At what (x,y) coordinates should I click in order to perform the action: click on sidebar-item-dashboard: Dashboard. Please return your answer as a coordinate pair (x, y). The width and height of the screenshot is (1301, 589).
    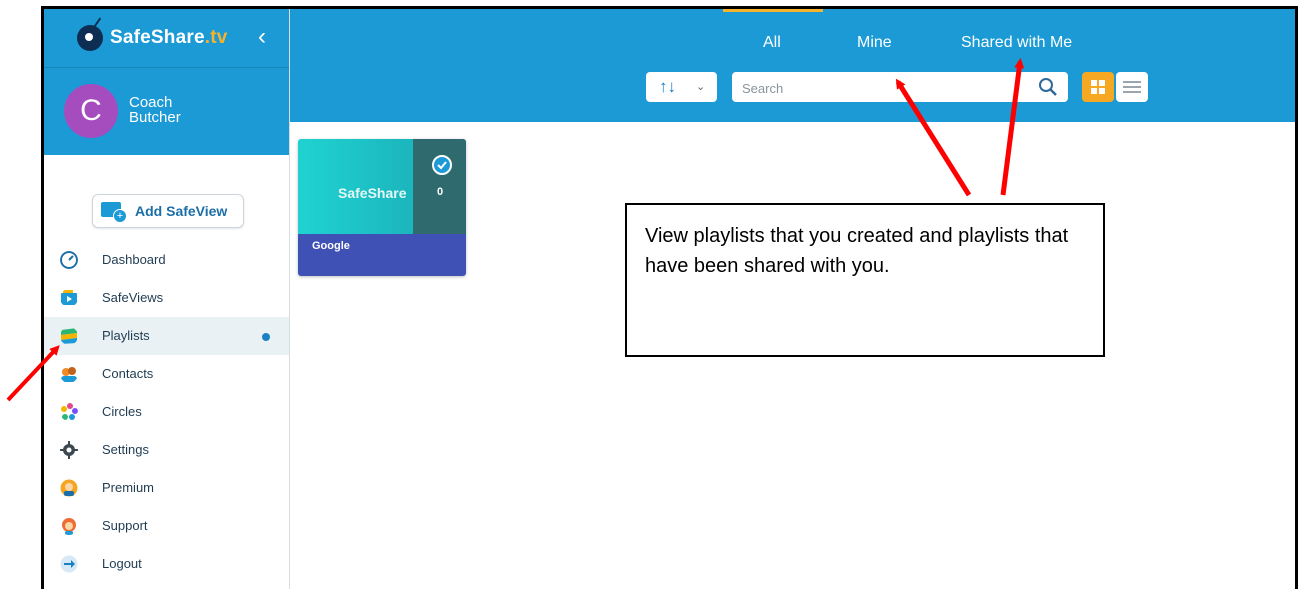
    Looking at the image, I should click on (166, 260).